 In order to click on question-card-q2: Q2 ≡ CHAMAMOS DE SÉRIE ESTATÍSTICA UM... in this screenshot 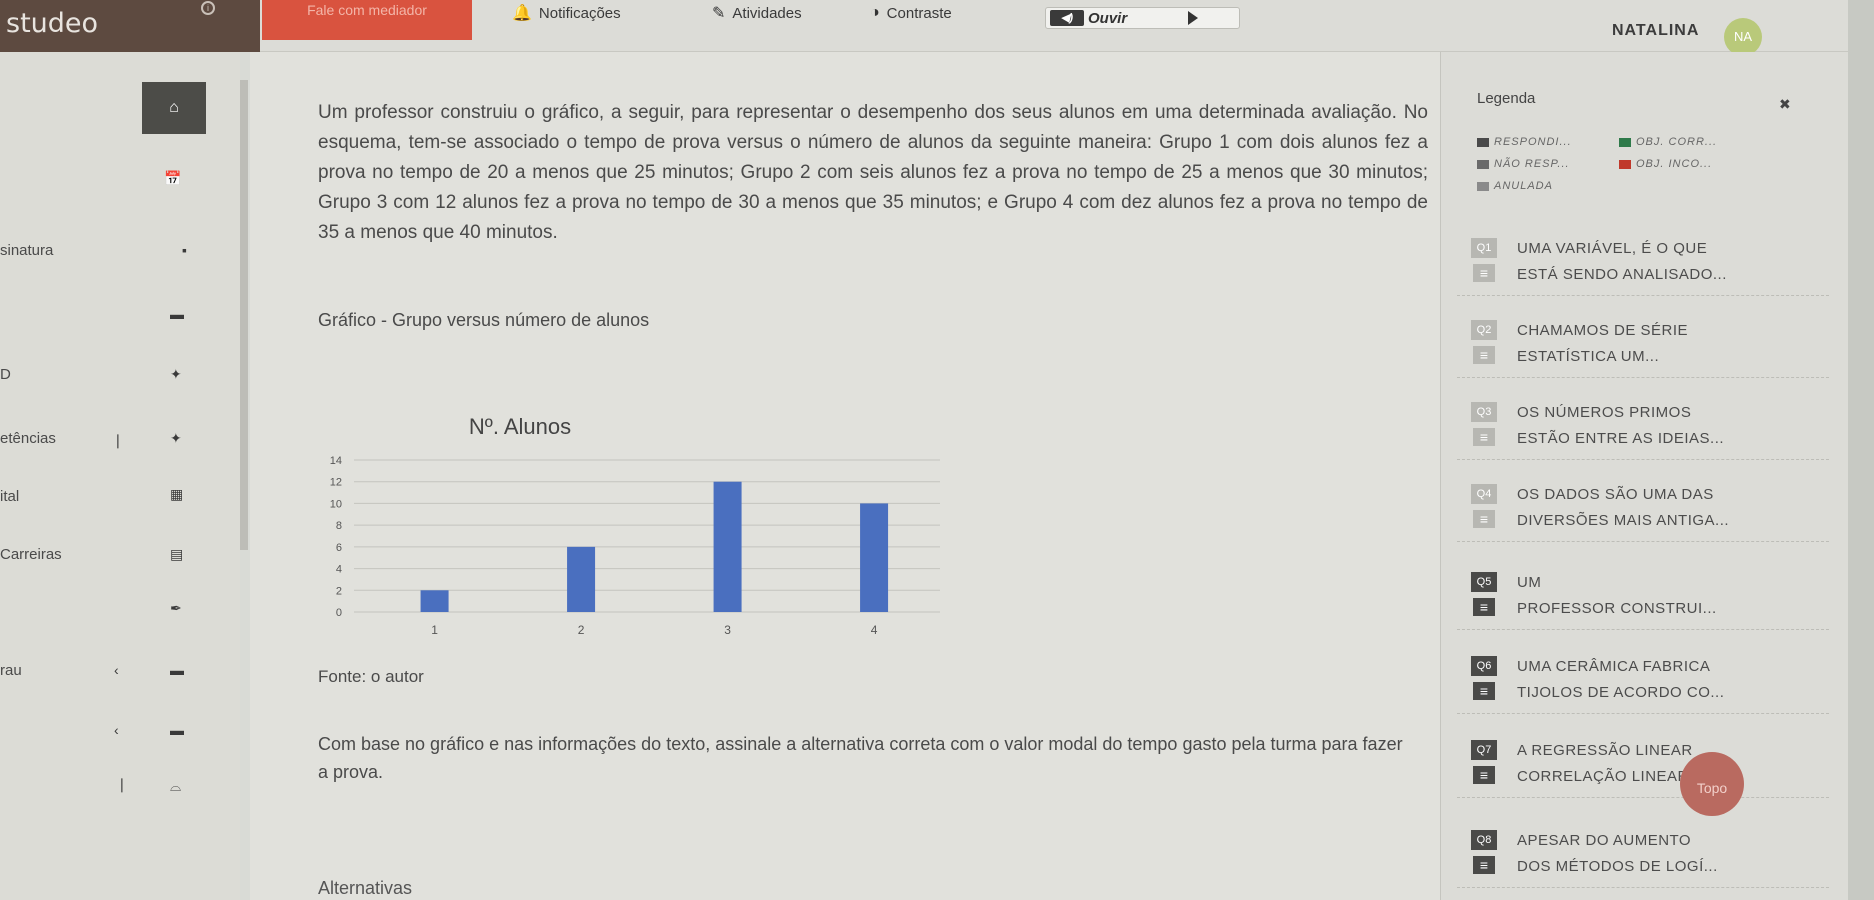, I will do `click(1643, 345)`.